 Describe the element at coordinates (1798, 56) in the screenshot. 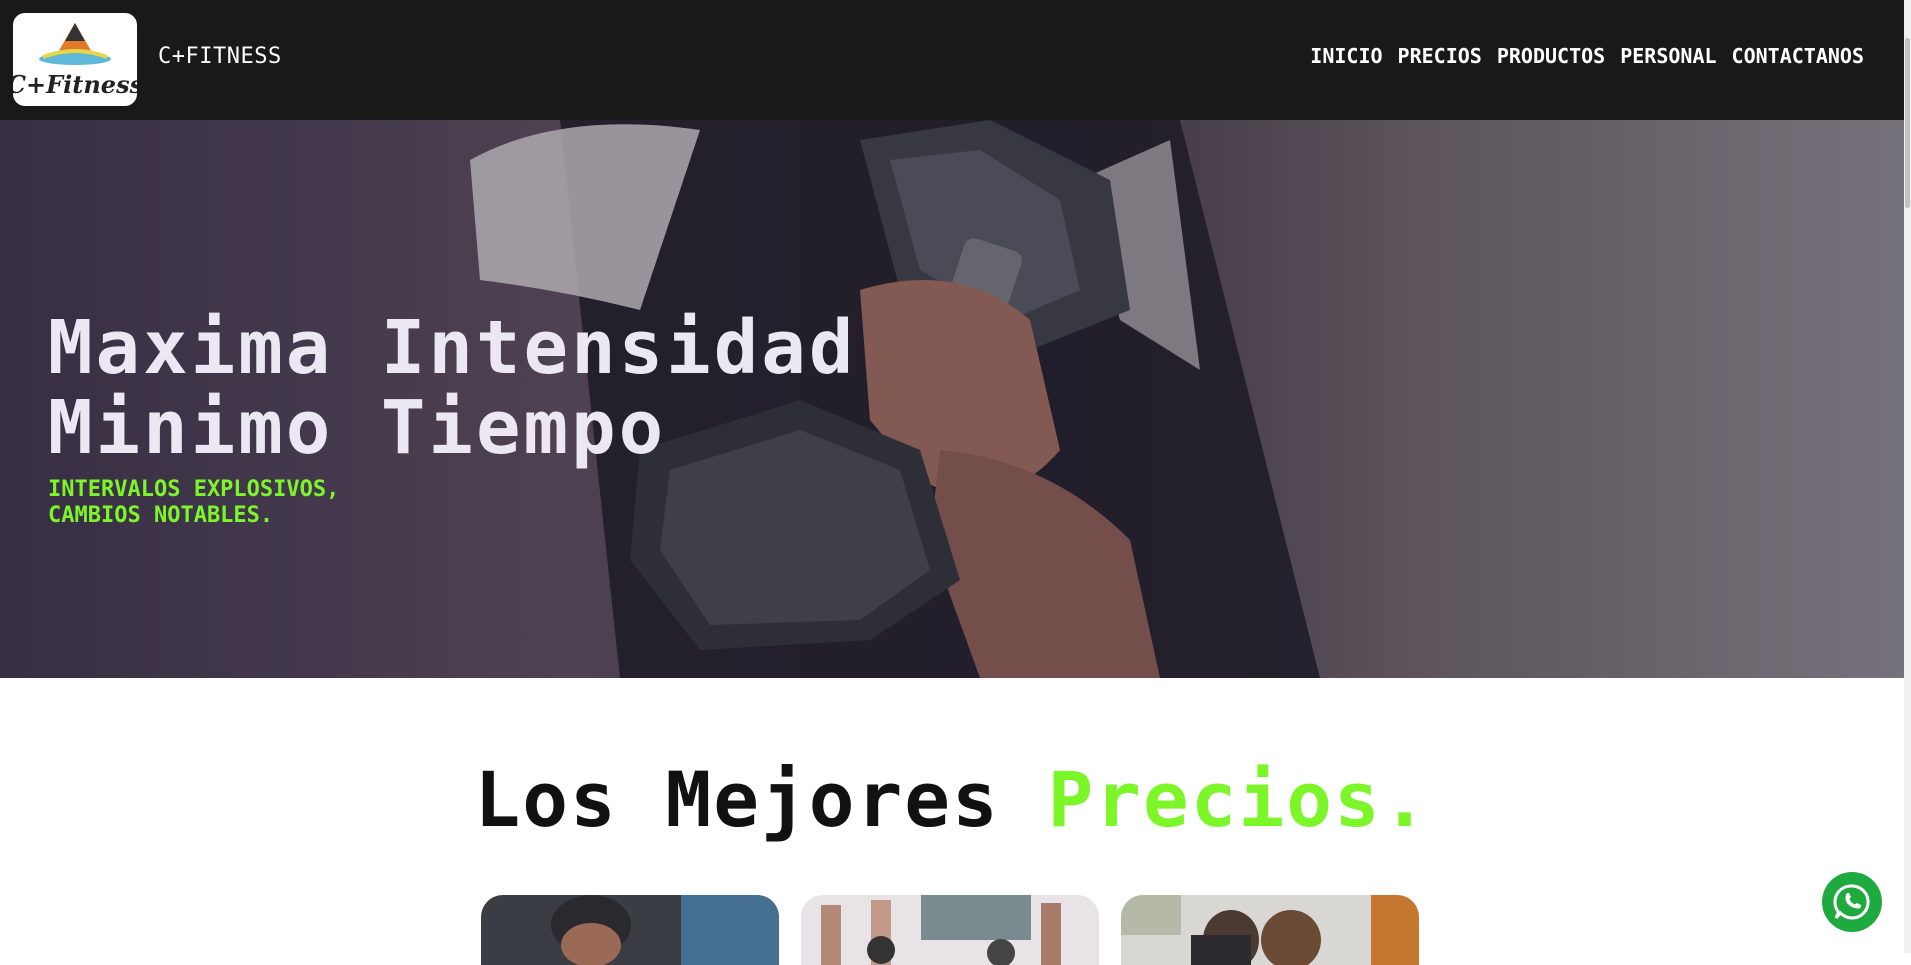

I see `nav-contactanos: CONTACTANOS` at that location.